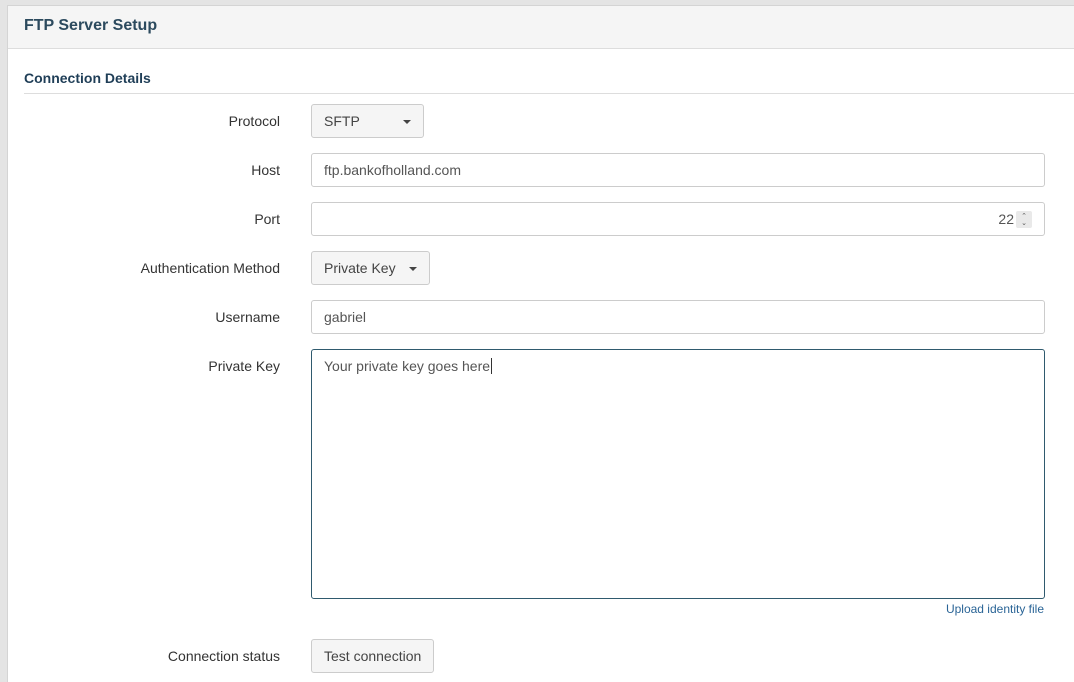 The width and height of the screenshot is (1074, 682). Describe the element at coordinates (549, 93) in the screenshot. I see `section-divider` at that location.